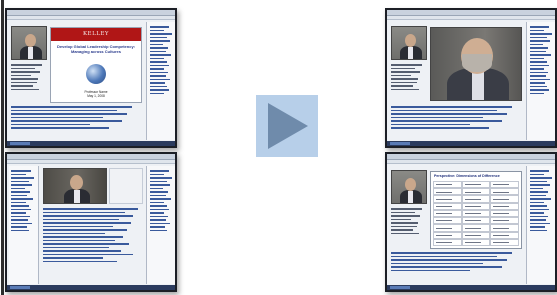 The height and width of the screenshot is (295, 557). What do you see at coordinates (288, 126) in the screenshot?
I see `play-icon` at bounding box center [288, 126].